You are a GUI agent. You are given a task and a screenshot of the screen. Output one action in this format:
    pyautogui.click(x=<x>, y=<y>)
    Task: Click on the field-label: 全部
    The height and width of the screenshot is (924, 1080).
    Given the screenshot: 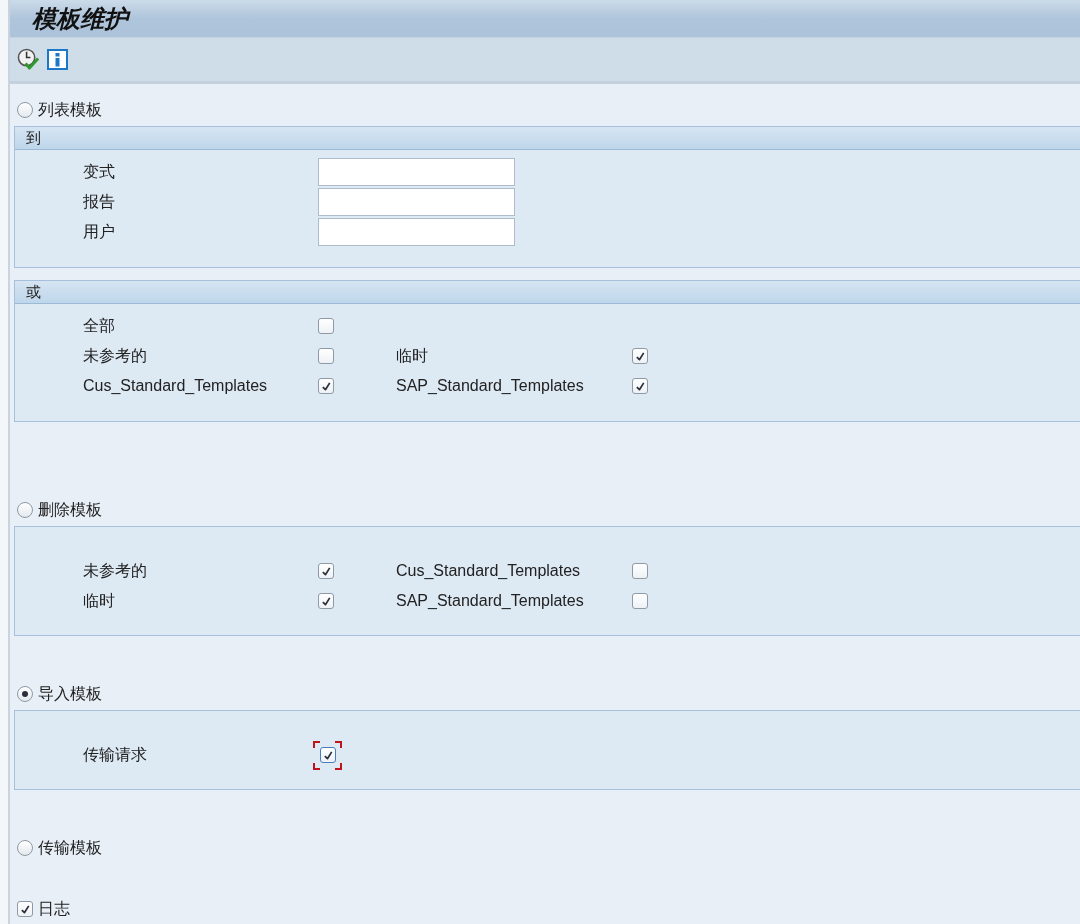 What is the action you would take?
    pyautogui.click(x=99, y=326)
    